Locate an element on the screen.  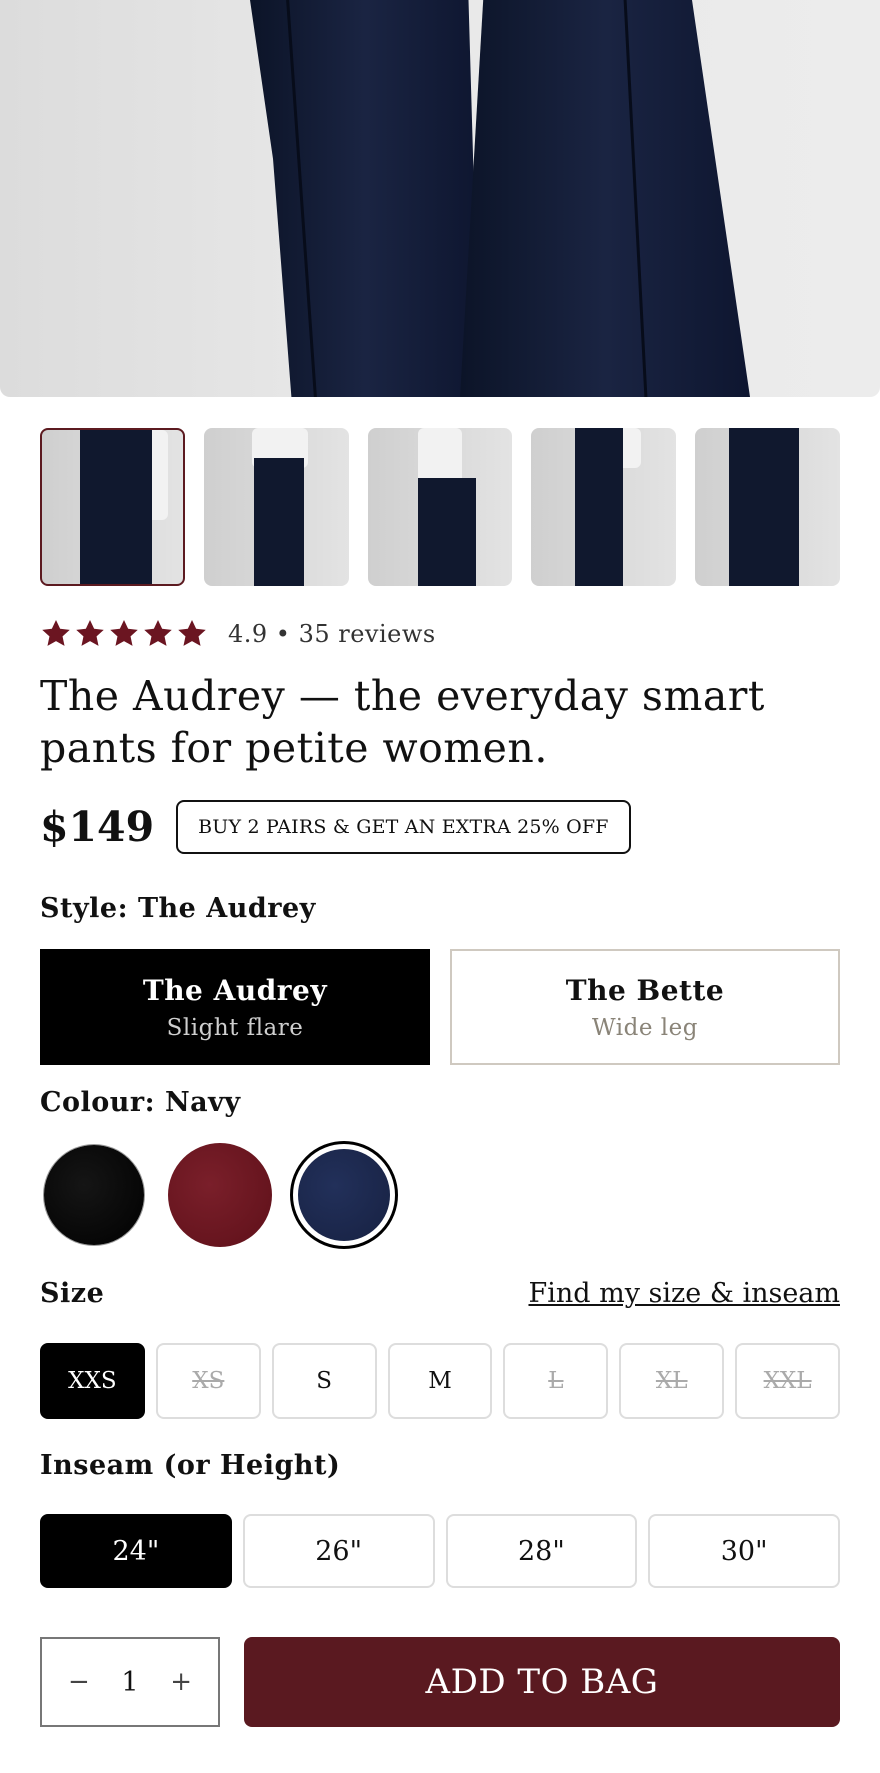
inseam-option-26: 26" is located at coordinates (338, 1551).